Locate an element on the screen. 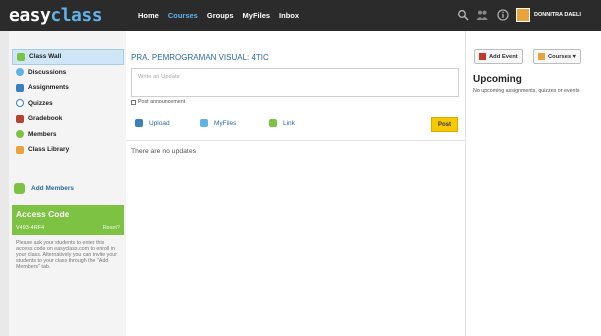 The width and height of the screenshot is (601, 336). sidebar-item-discussions: Discussions is located at coordinates (68, 73).